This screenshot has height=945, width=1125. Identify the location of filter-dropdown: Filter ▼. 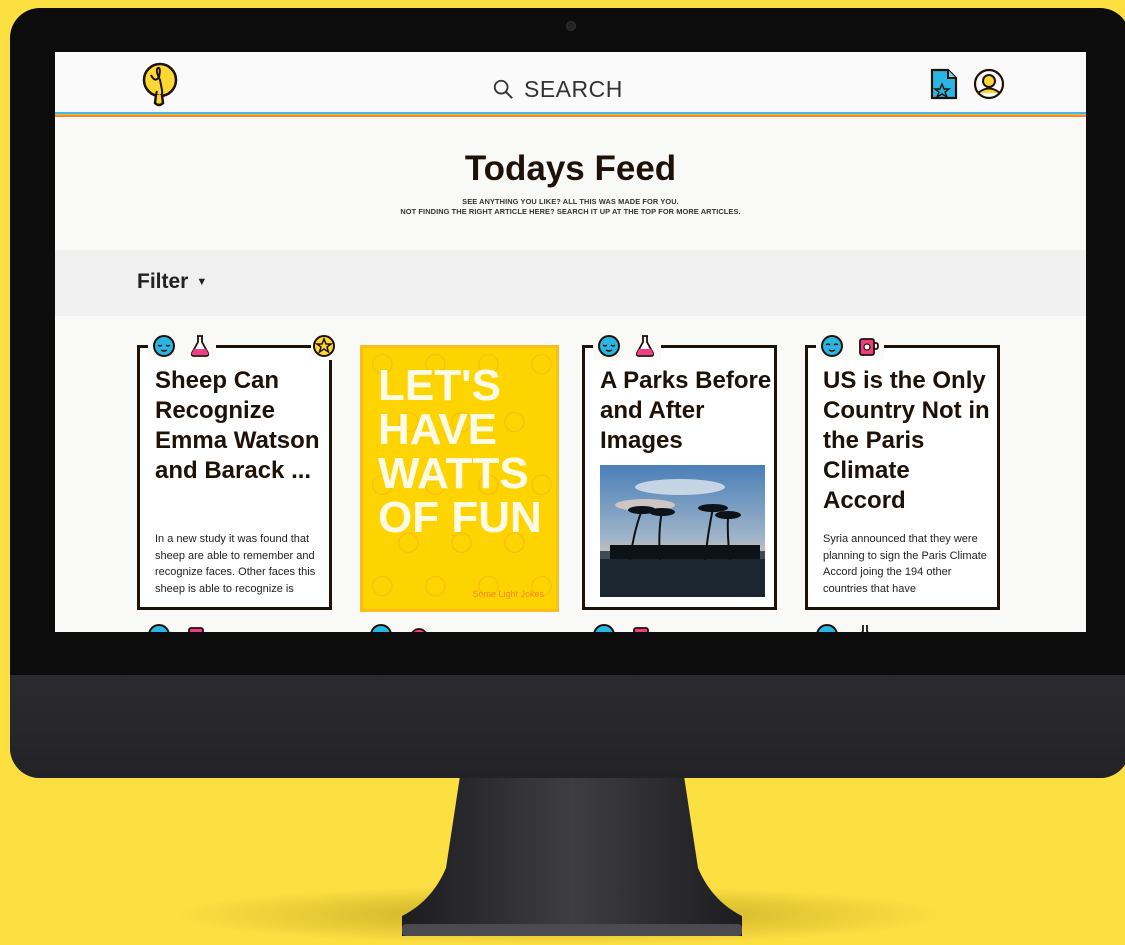
(172, 282).